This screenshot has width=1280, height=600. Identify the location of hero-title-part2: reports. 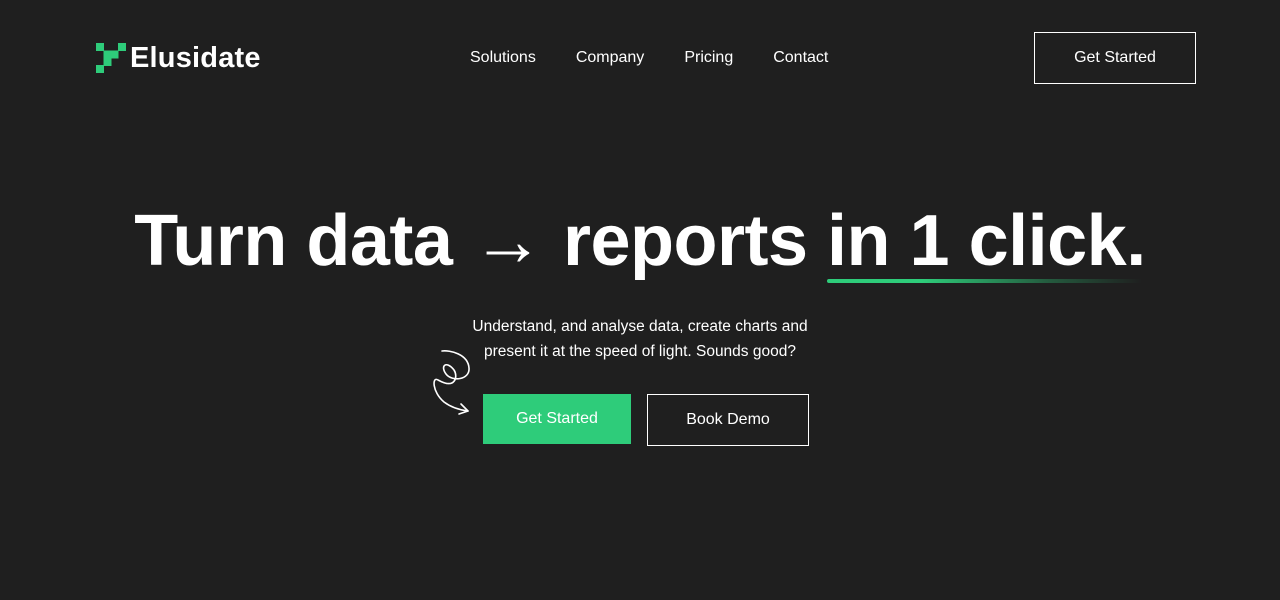
(685, 241).